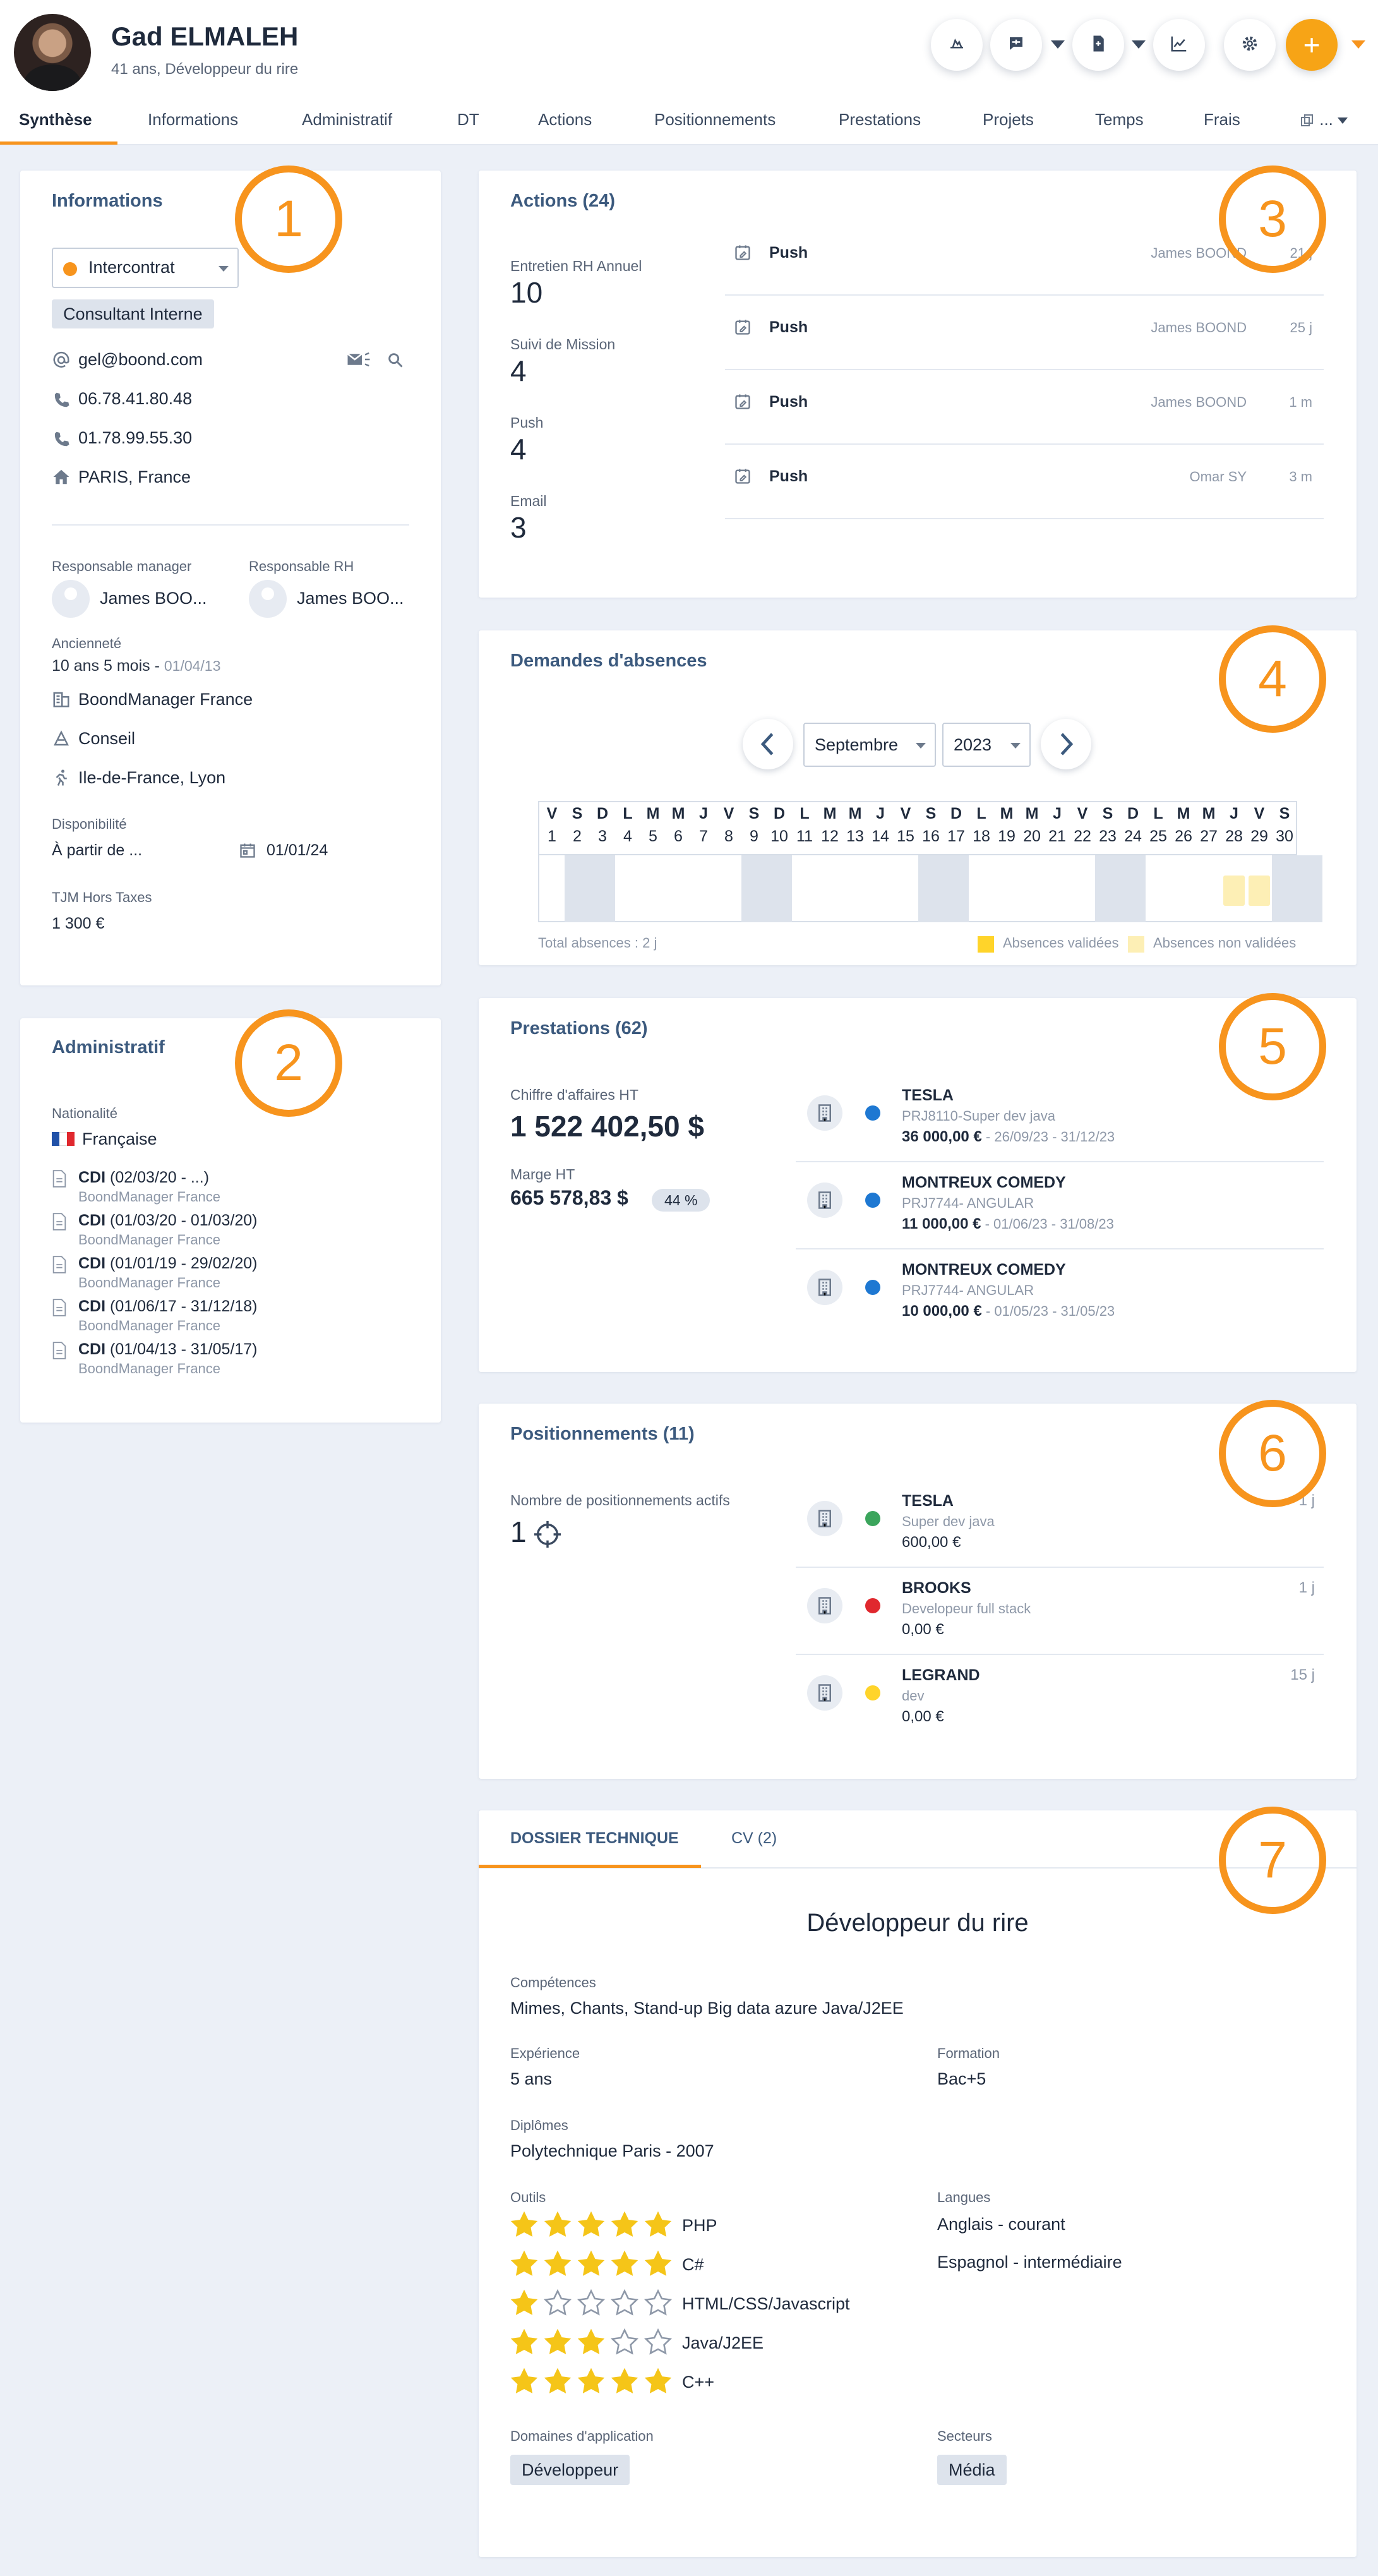 The height and width of the screenshot is (2576, 1378). I want to click on calendar-day: 16, so click(931, 837).